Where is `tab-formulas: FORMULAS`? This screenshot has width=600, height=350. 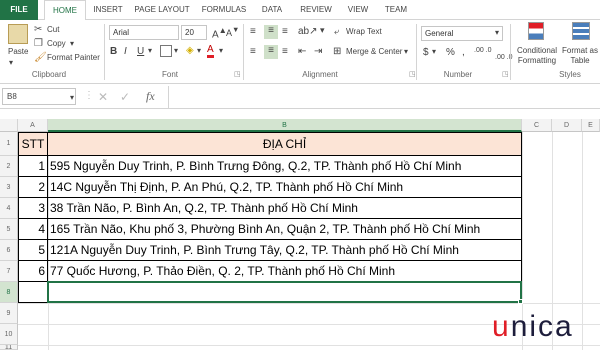 tab-formulas: FORMULAS is located at coordinates (224, 10).